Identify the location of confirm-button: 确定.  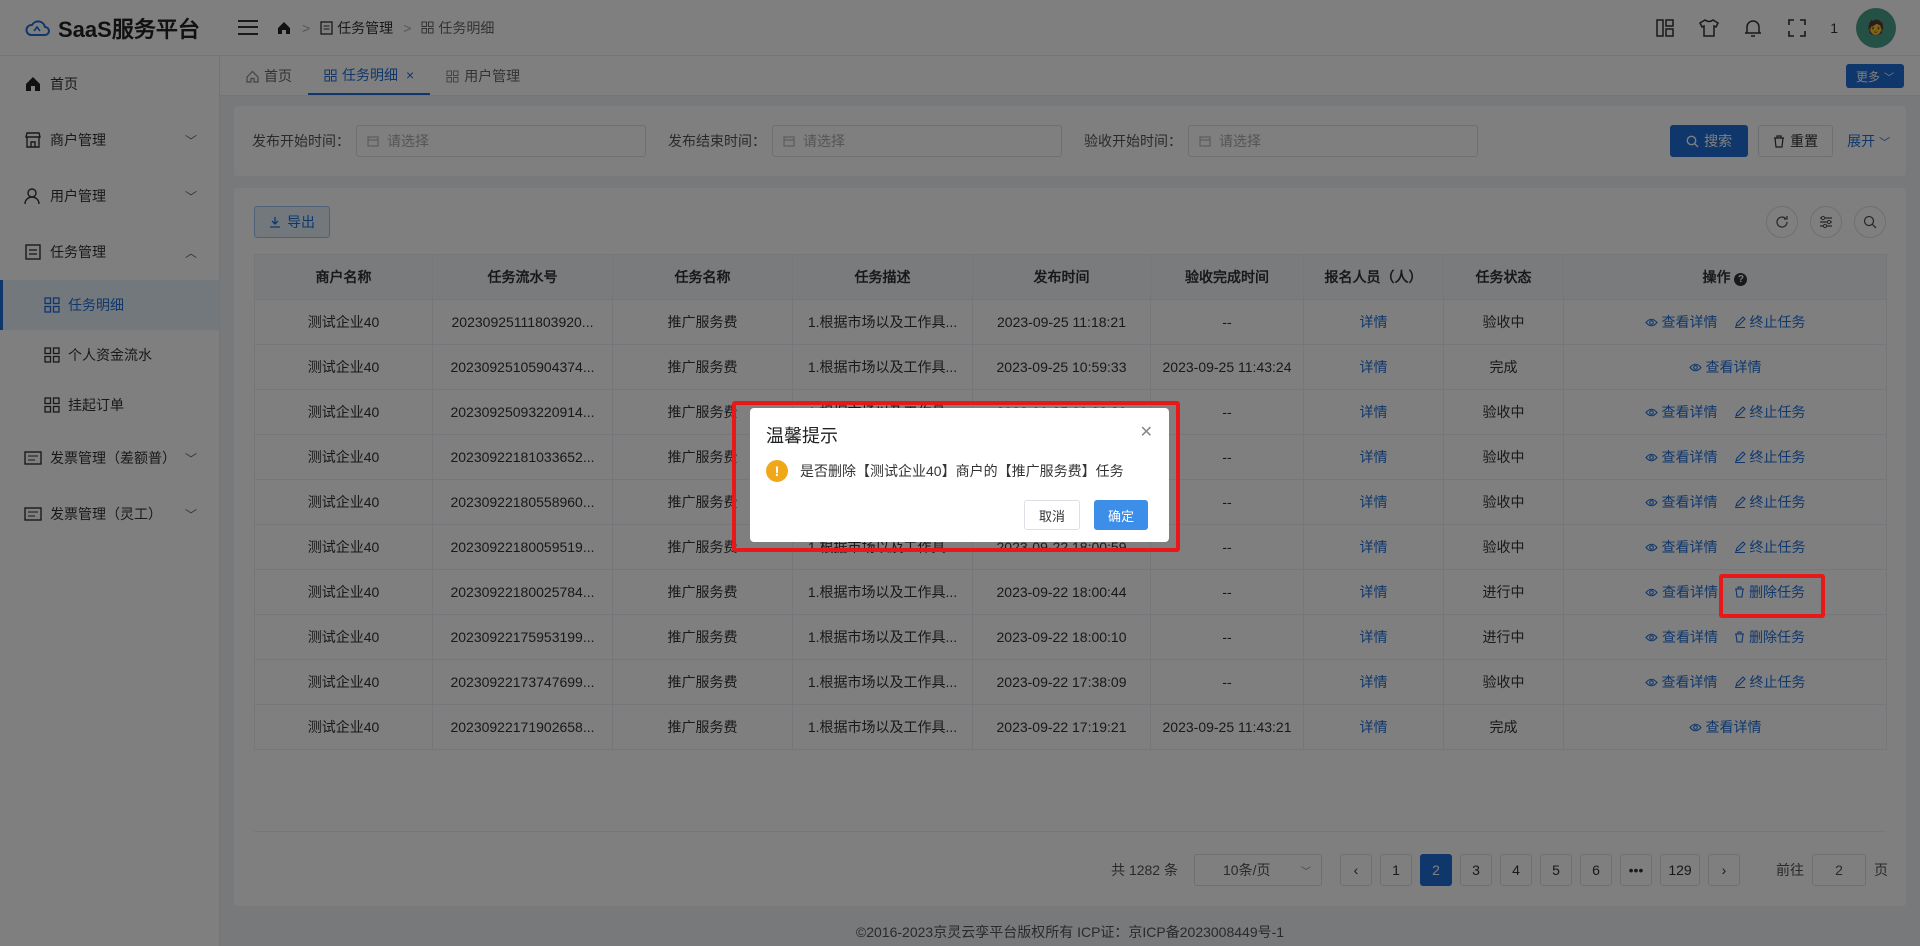
(1121, 515).